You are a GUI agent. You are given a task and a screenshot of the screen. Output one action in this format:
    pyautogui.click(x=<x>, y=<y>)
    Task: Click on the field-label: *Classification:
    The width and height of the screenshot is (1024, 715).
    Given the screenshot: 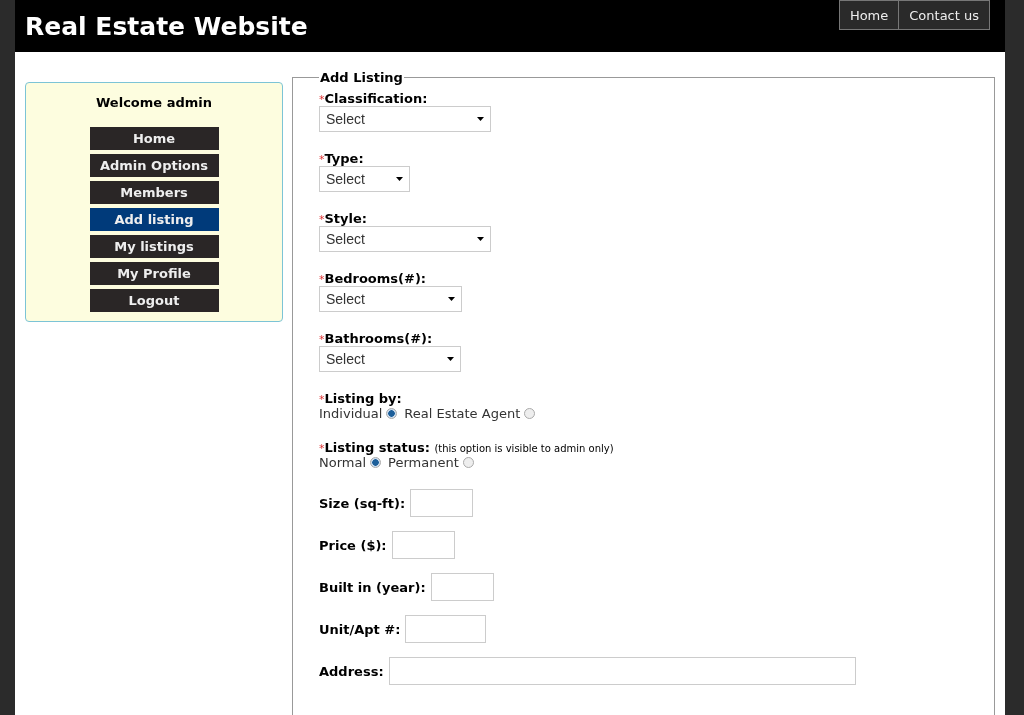 What is the action you would take?
    pyautogui.click(x=374, y=98)
    